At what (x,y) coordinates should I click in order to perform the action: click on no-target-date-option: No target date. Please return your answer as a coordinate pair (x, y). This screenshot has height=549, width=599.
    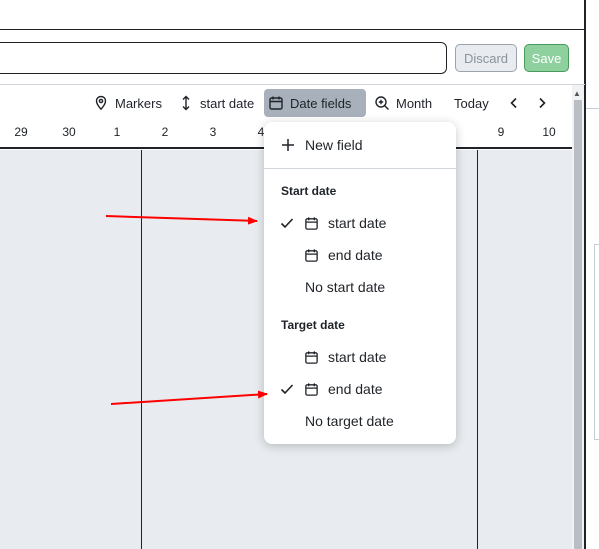
    Looking at the image, I should click on (360, 421).